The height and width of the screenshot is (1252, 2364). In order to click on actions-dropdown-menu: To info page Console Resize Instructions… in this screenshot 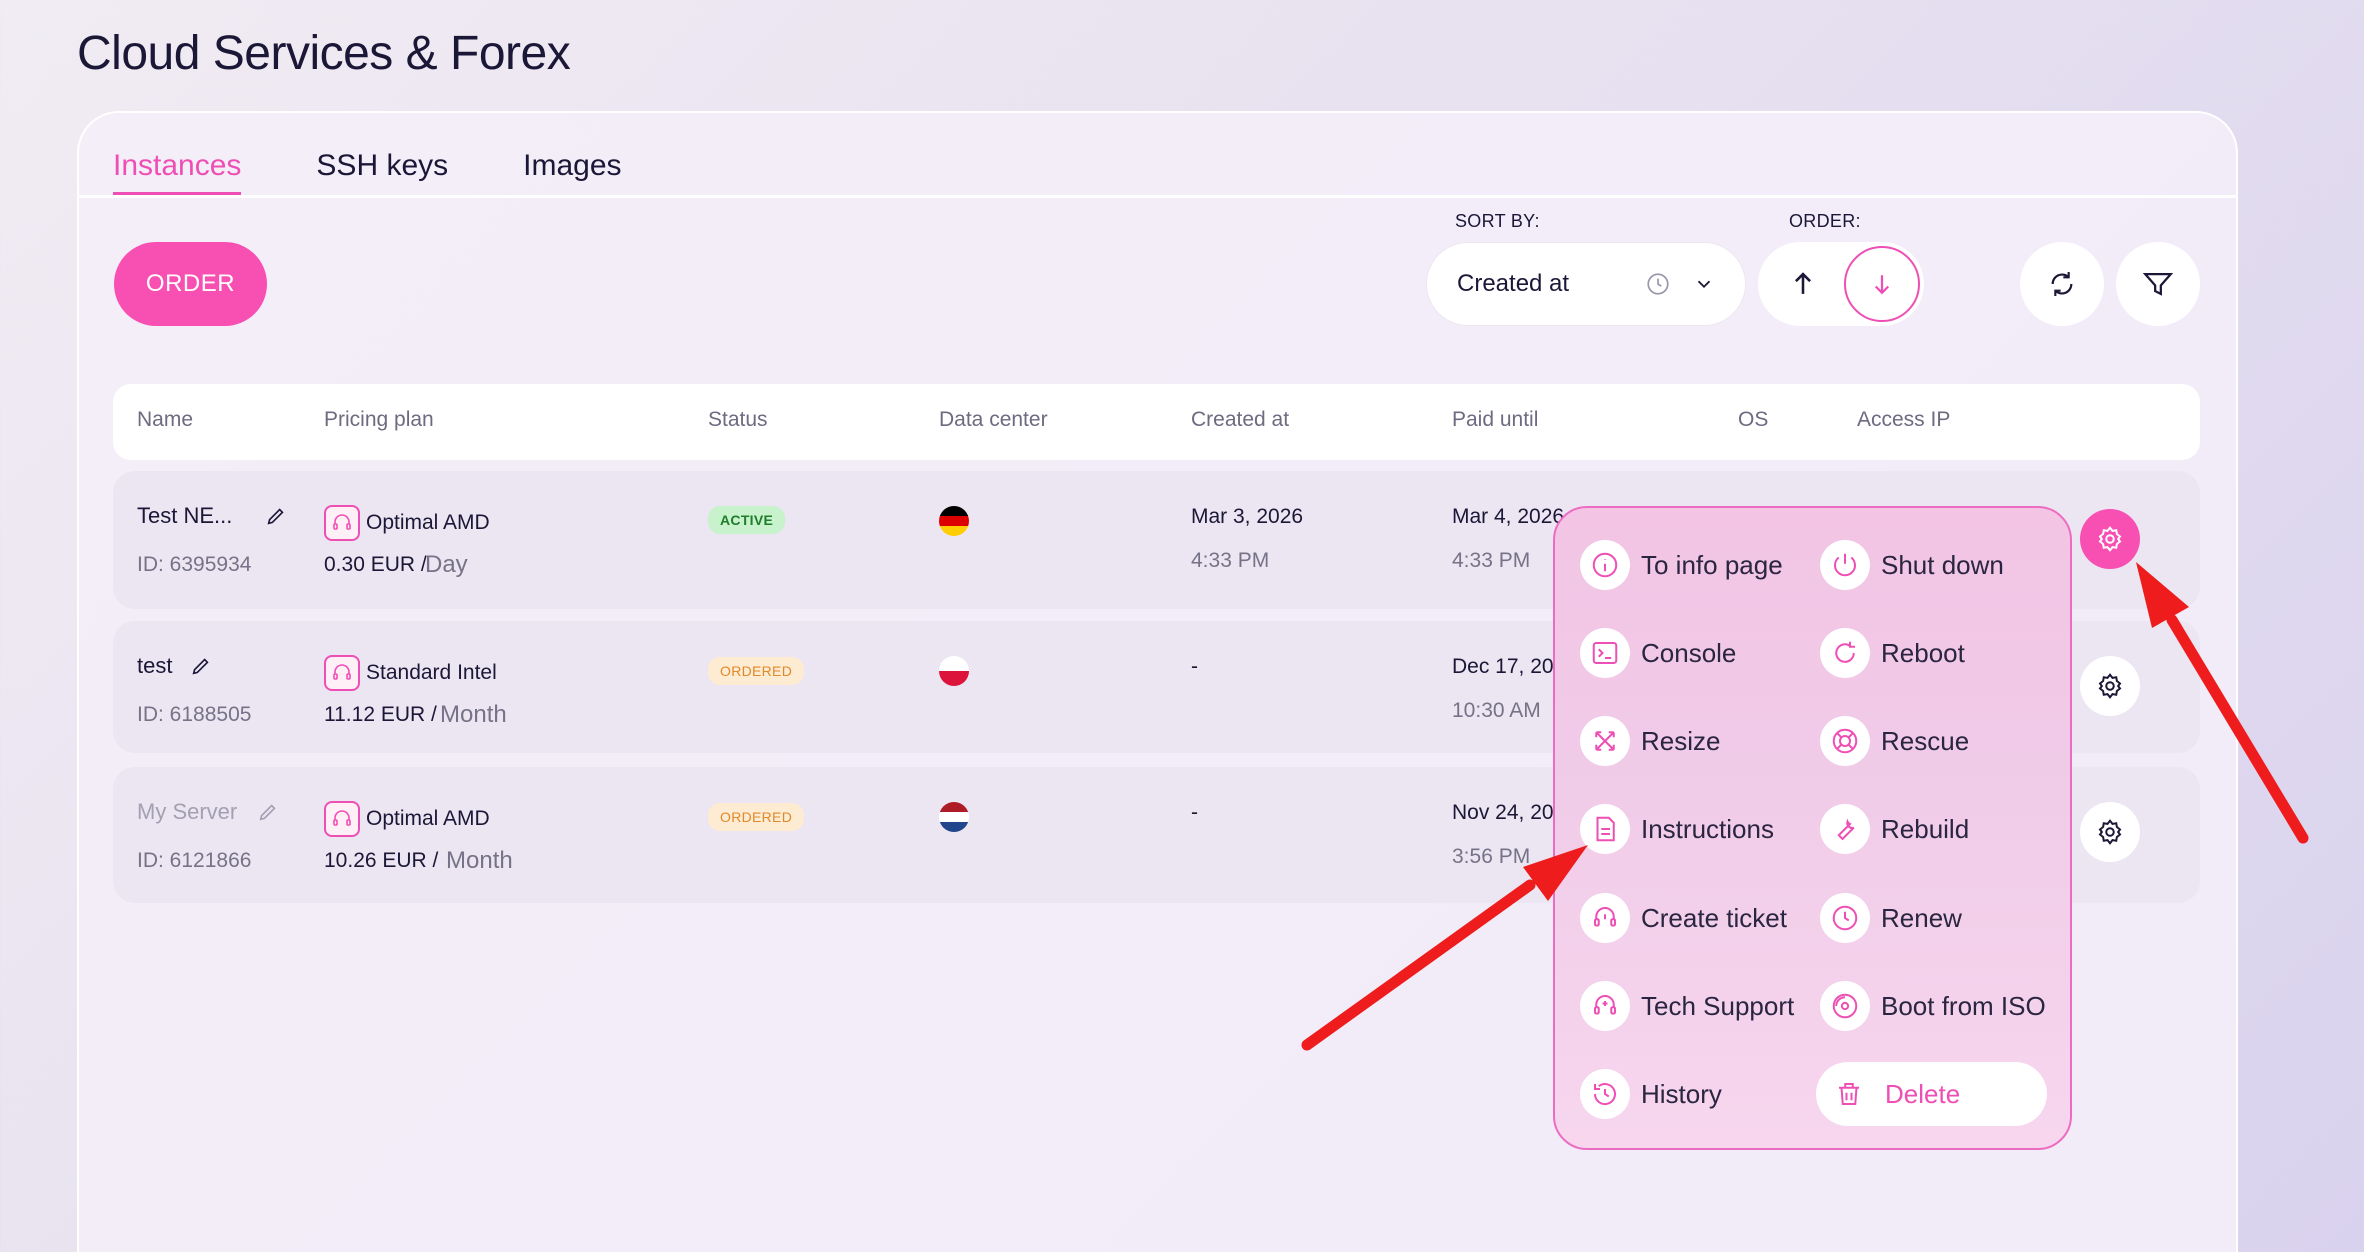, I will do `click(1812, 828)`.